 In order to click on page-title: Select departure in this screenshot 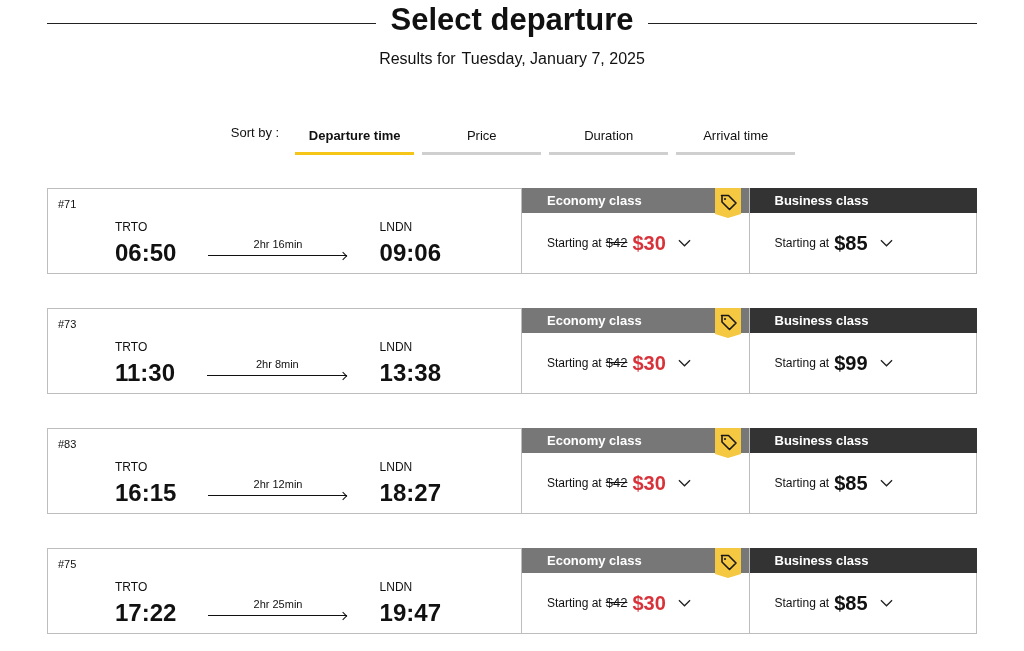, I will do `click(512, 20)`.